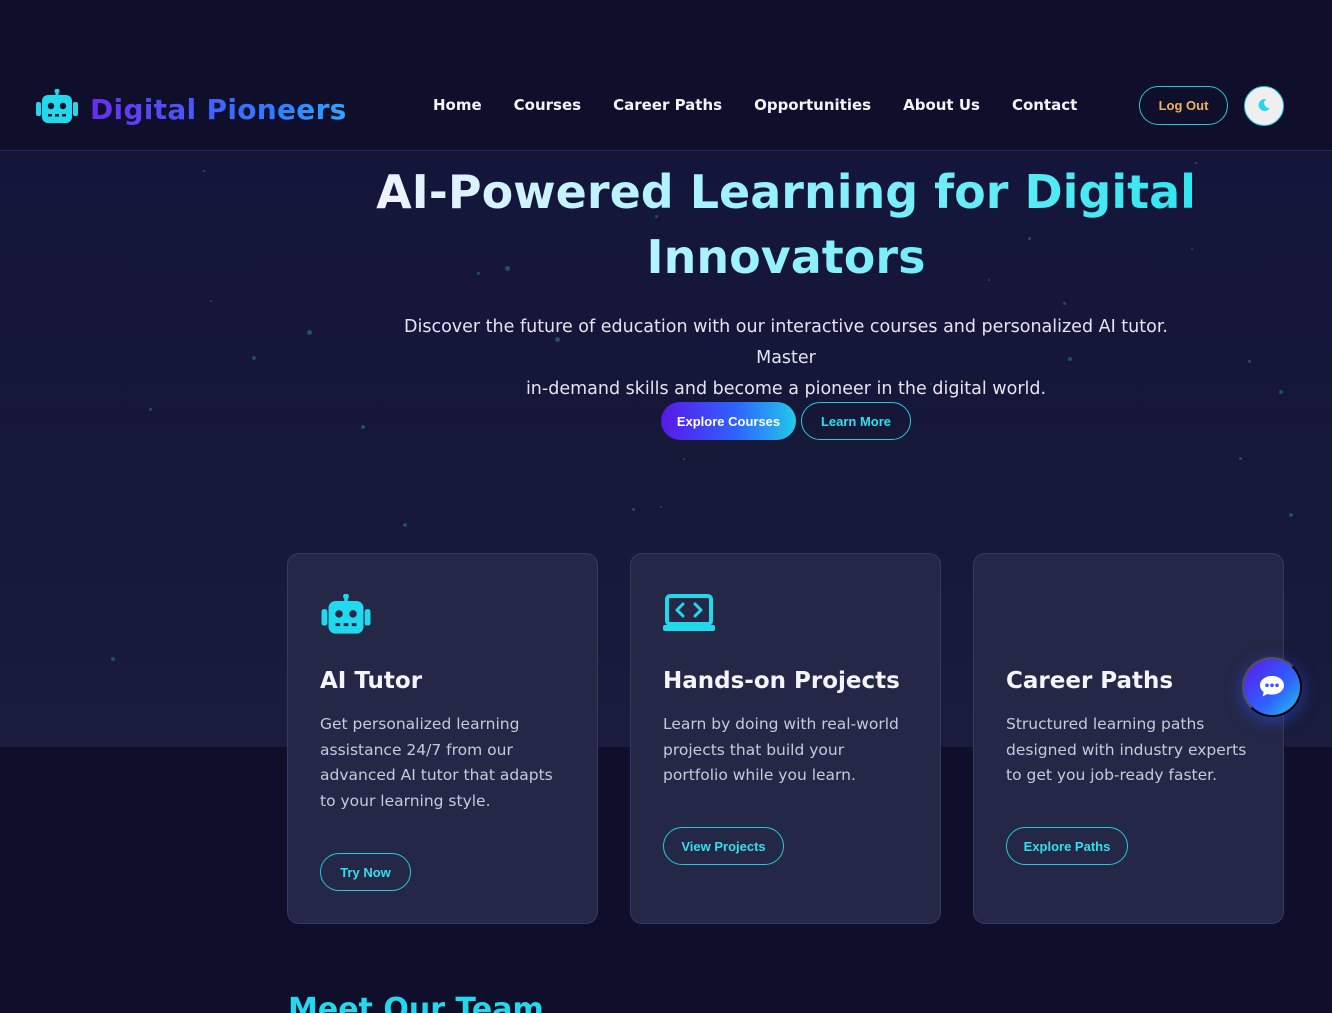  What do you see at coordinates (457, 105) in the screenshot?
I see `nav-item-home: Home` at bounding box center [457, 105].